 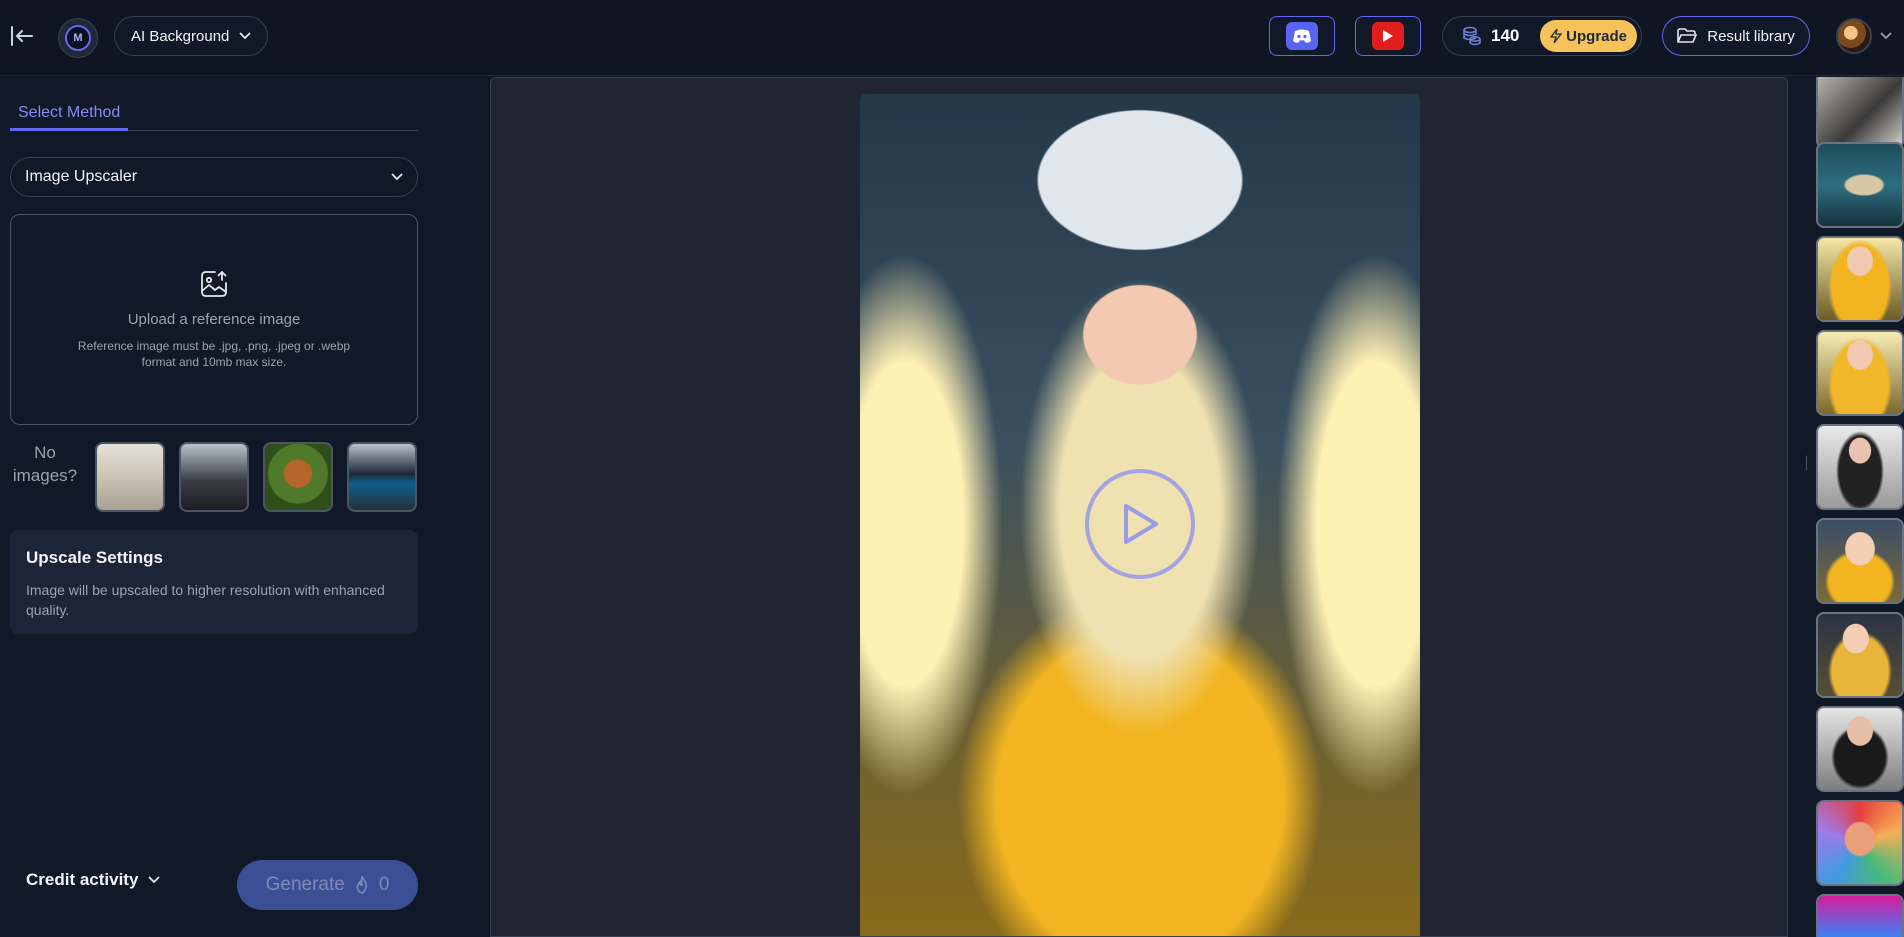 I want to click on user-menu, so click(x=1864, y=36).